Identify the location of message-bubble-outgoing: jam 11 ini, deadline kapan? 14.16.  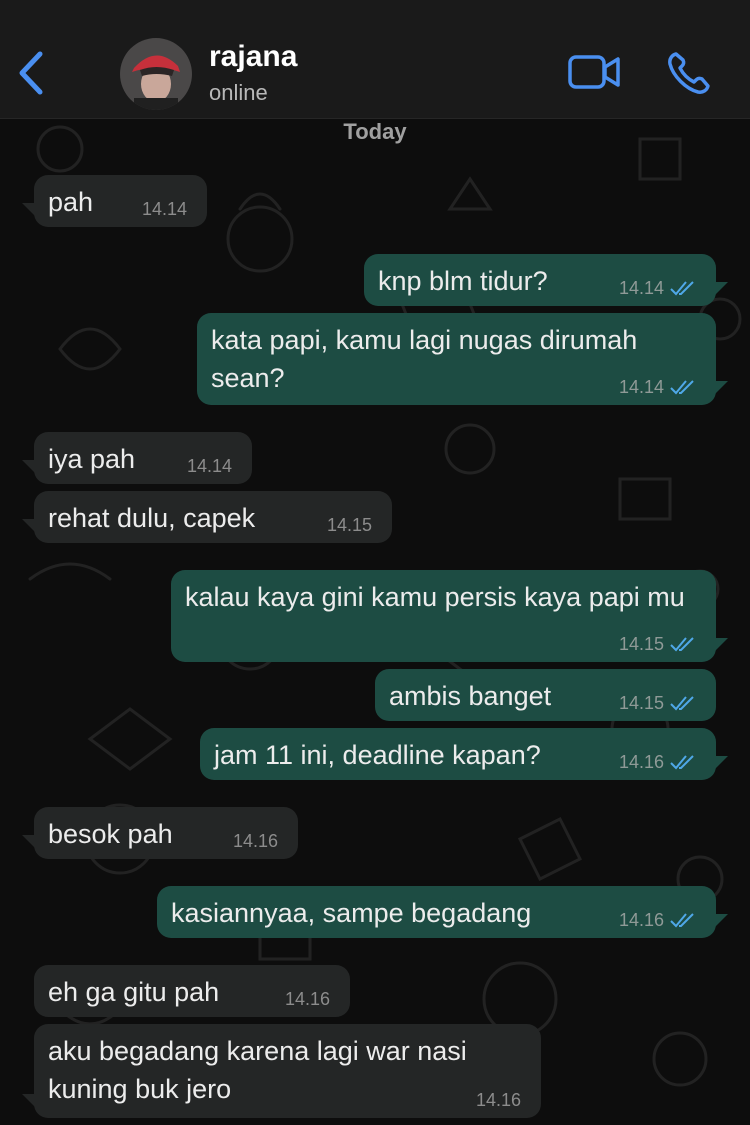
(464, 754).